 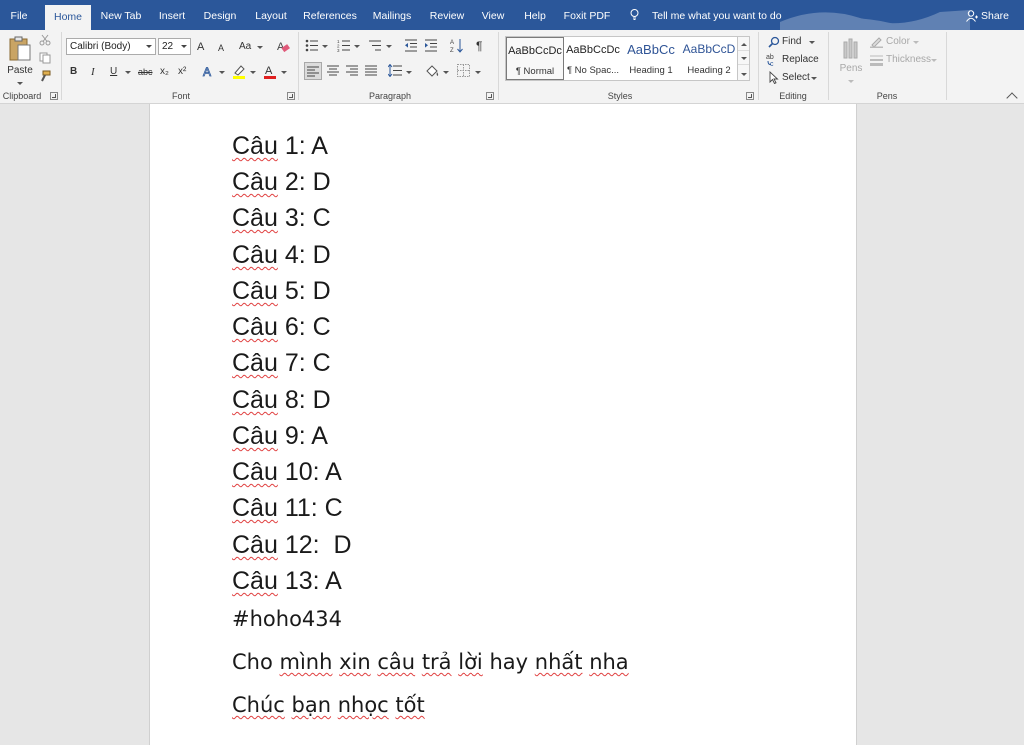 I want to click on answer-text: 9: A, so click(x=302, y=436).